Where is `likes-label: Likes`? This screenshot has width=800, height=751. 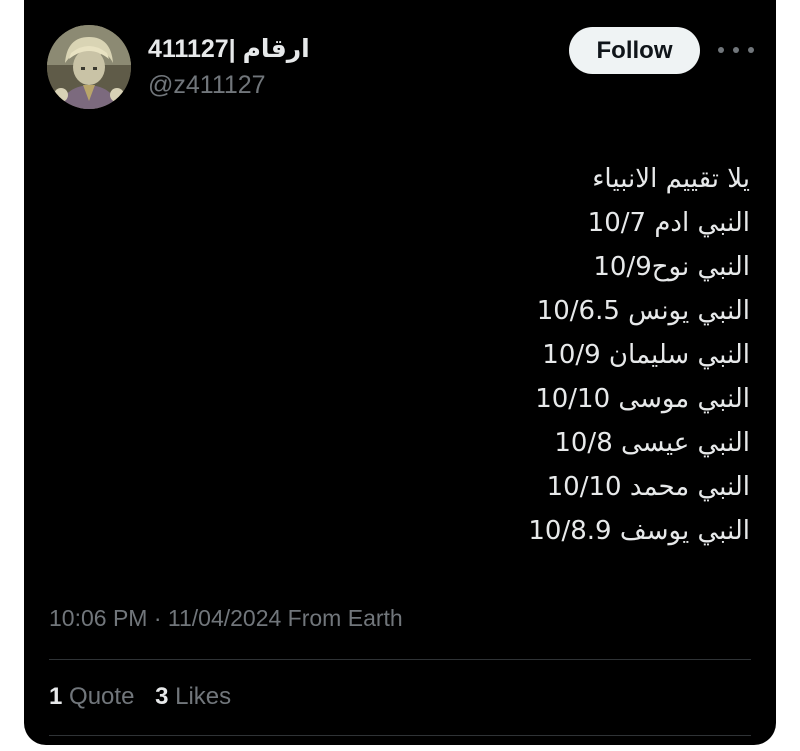
likes-label: Likes is located at coordinates (203, 696).